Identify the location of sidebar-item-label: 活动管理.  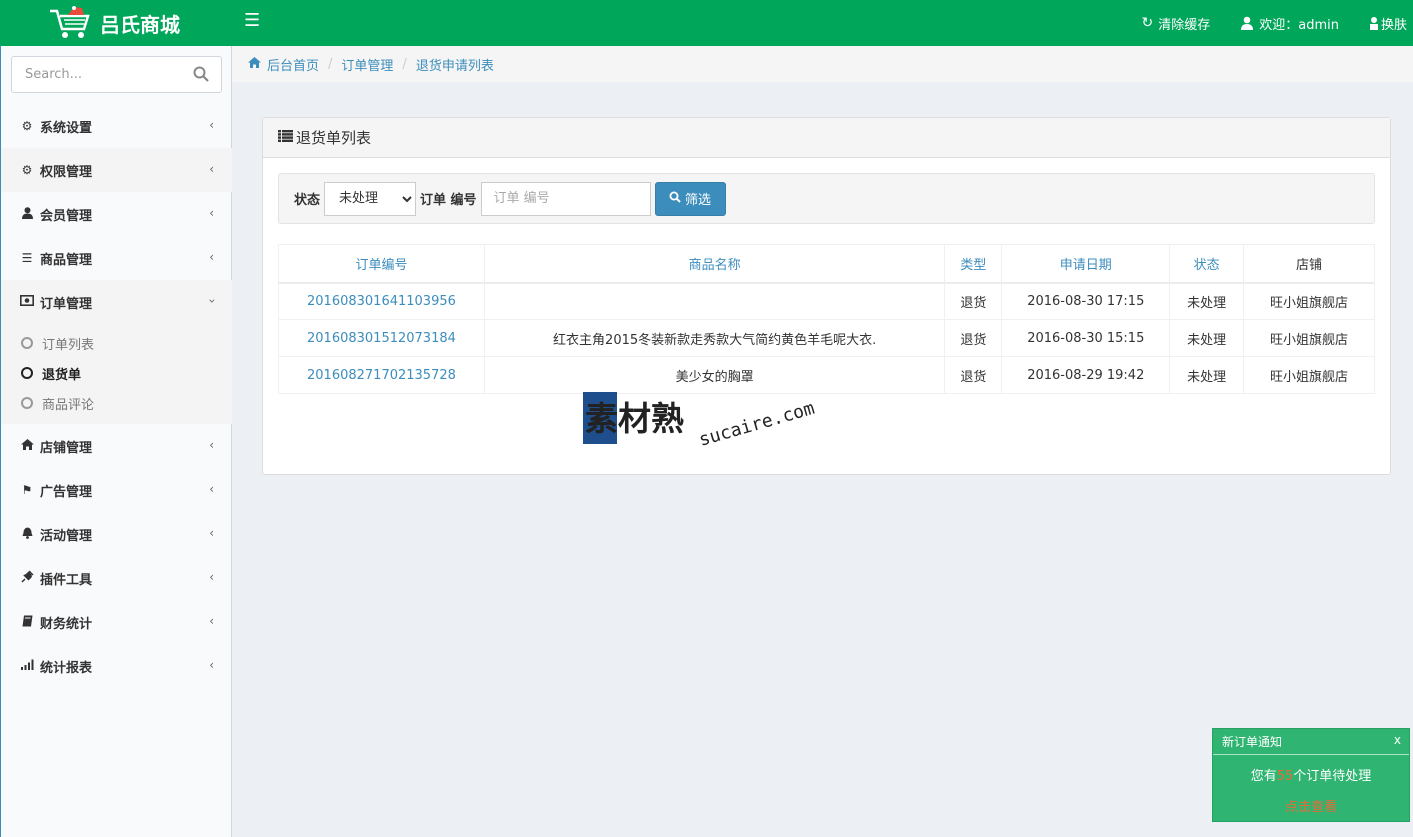
(66, 536).